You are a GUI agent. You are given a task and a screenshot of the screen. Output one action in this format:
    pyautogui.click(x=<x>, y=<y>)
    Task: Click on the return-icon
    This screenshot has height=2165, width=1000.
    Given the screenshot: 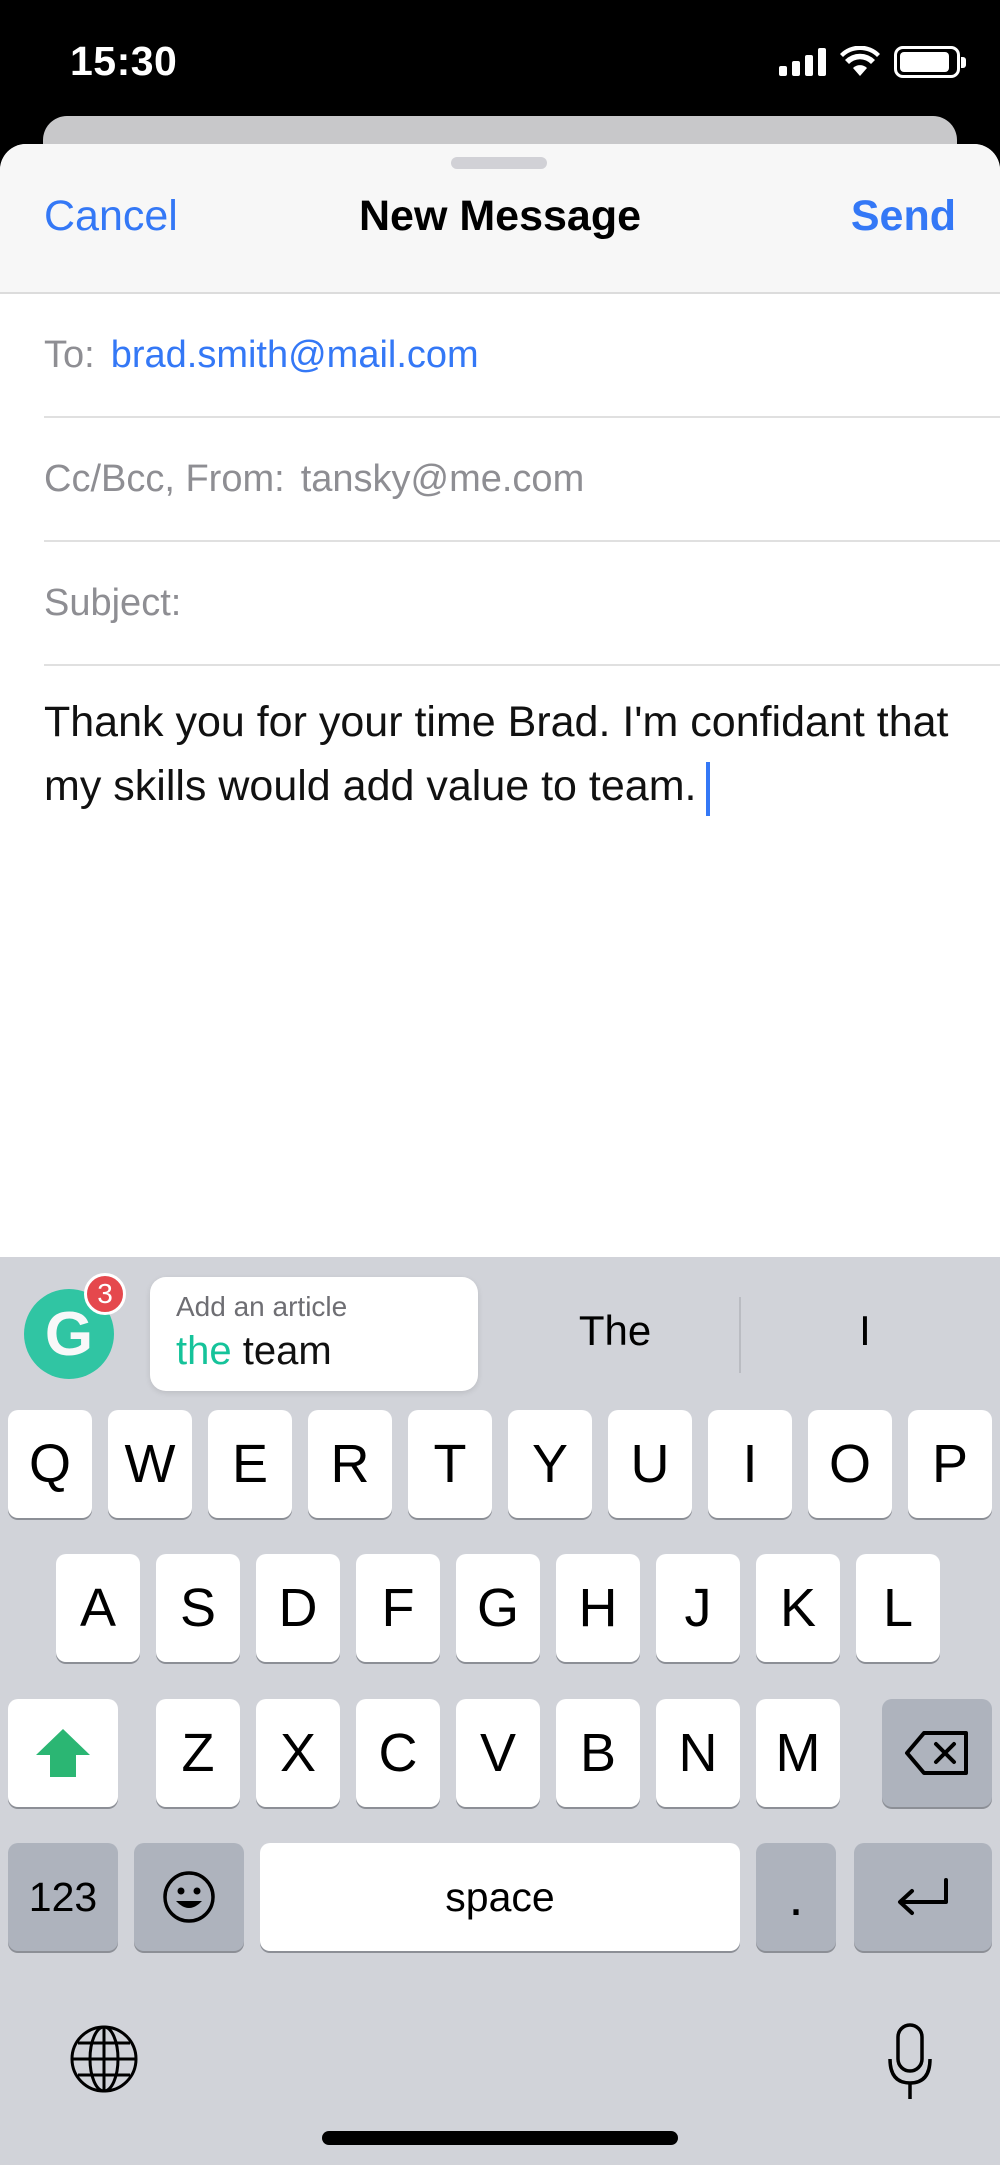 What is the action you would take?
    pyautogui.click(x=923, y=1896)
    